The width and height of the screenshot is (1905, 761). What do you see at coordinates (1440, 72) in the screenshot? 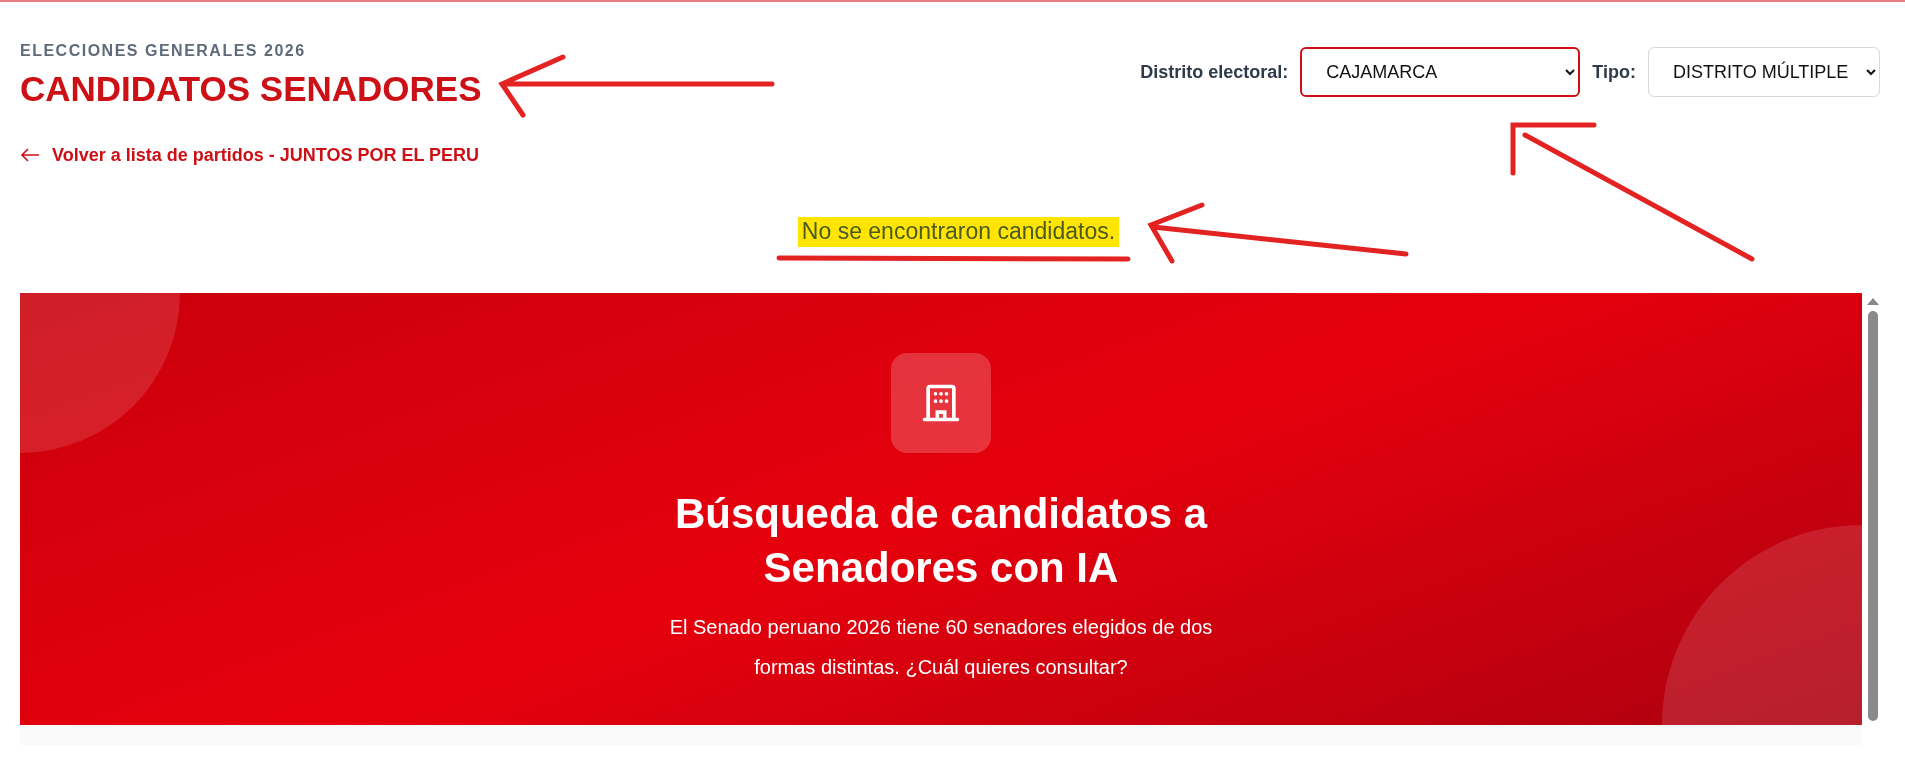
I see `filter-dropdown: CAJAMARCA` at bounding box center [1440, 72].